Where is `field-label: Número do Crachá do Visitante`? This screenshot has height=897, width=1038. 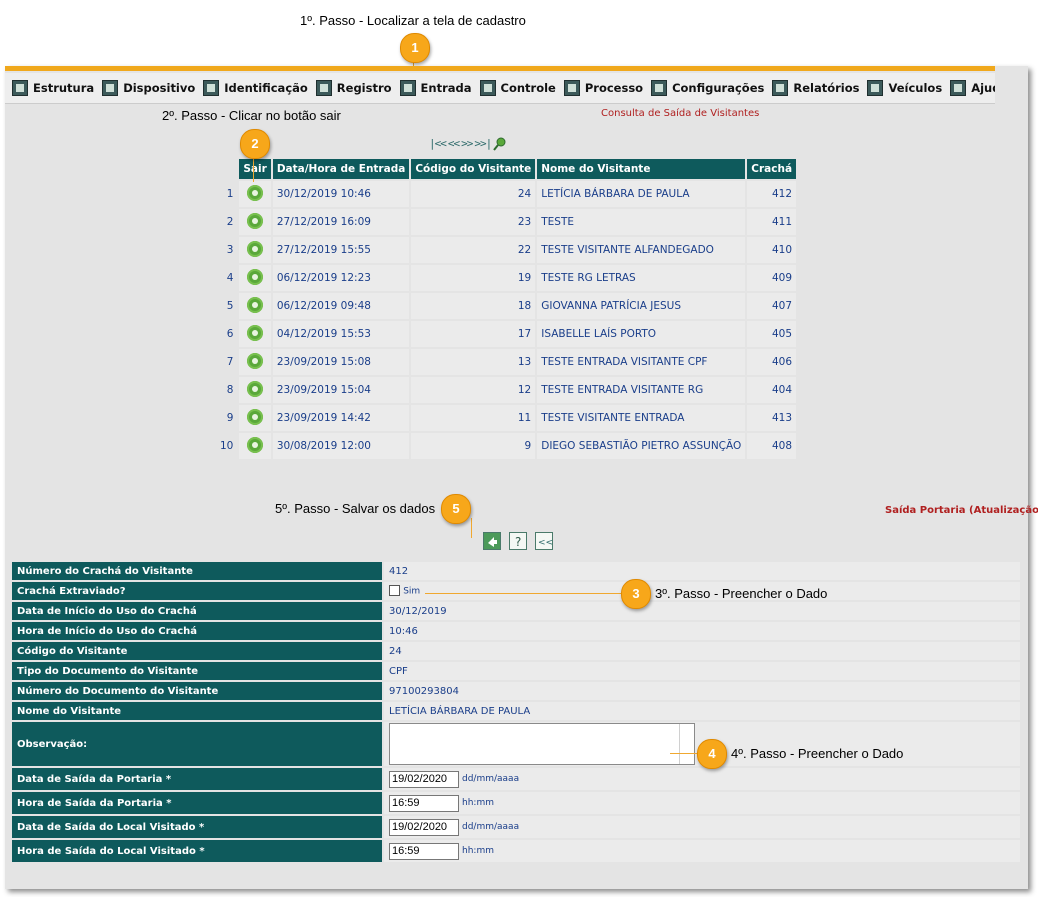 field-label: Número do Crachá do Visitante is located at coordinates (197, 571).